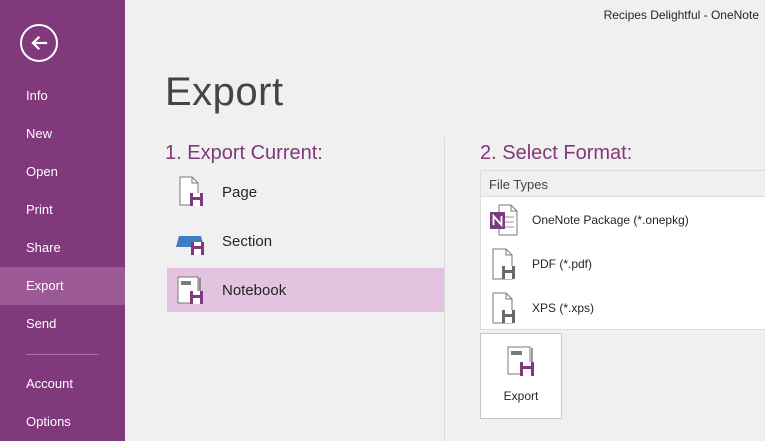  I want to click on page-title: Export, so click(224, 92).